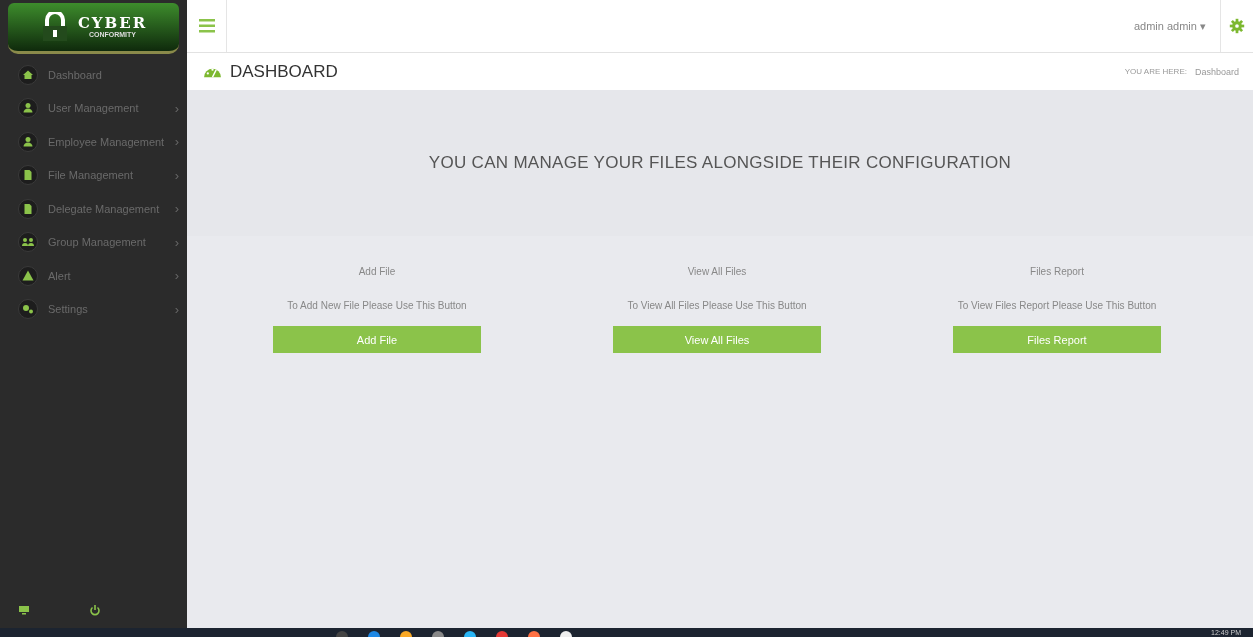 The width and height of the screenshot is (1253, 637). Describe the element at coordinates (93, 108) in the screenshot. I see `sidebar-item: User Management ›` at that location.